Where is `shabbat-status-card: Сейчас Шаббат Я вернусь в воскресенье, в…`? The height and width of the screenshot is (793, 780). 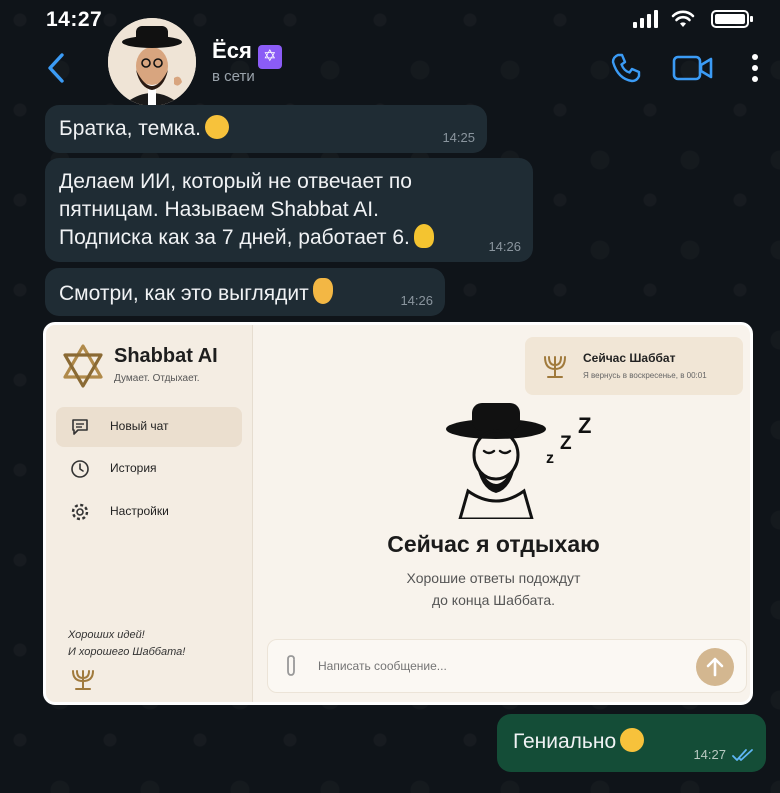 shabbat-status-card: Сейчас Шаббат Я вернусь в воскресенье, в… is located at coordinates (634, 366).